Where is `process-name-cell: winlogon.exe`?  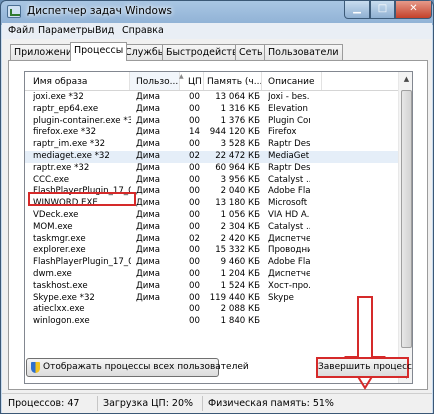 process-name-cell: winlogon.exe is located at coordinates (61, 321).